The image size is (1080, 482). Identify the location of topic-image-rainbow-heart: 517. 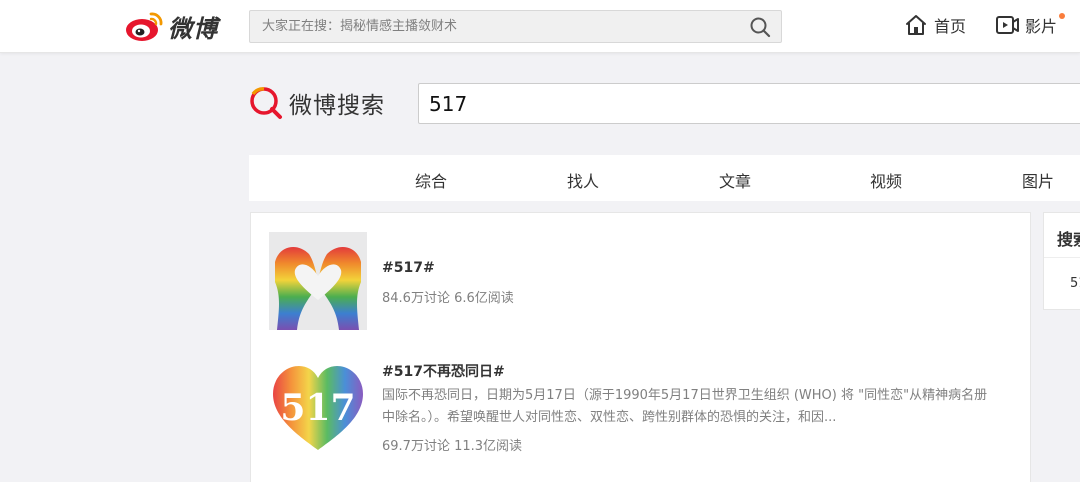
(318, 407).